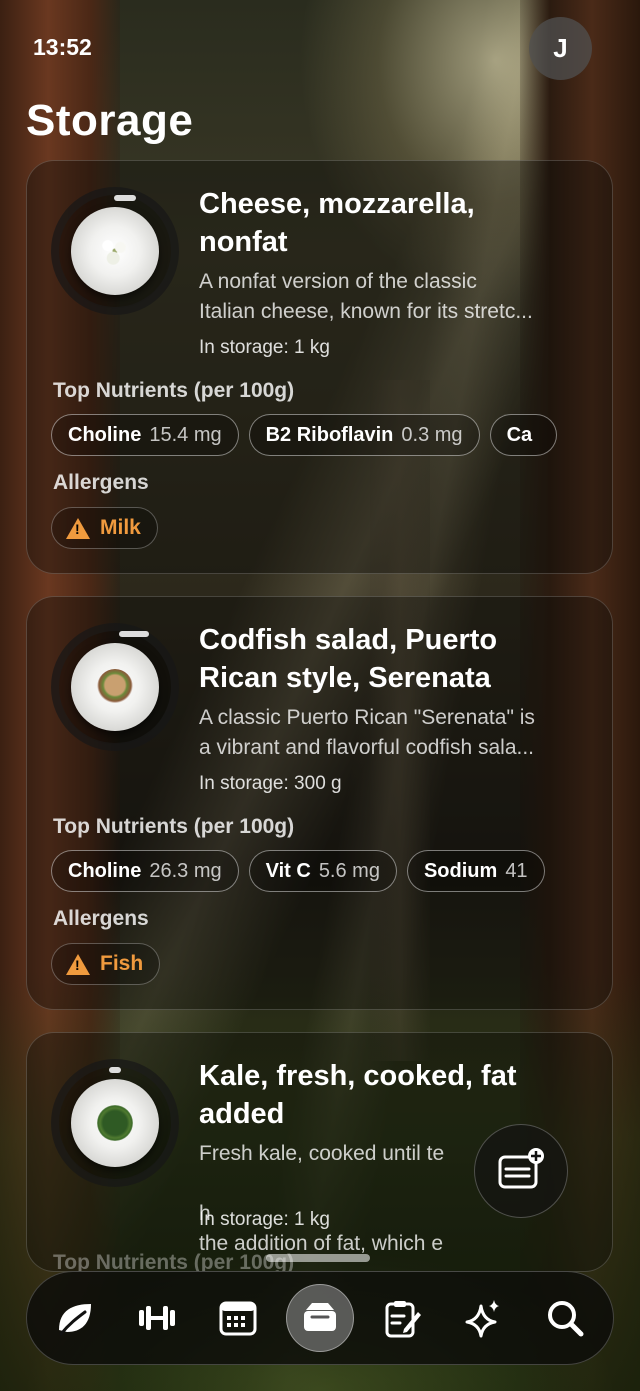 This screenshot has width=640, height=1391. Describe the element at coordinates (110, 120) in the screenshot. I see `page-title: Storage` at that location.